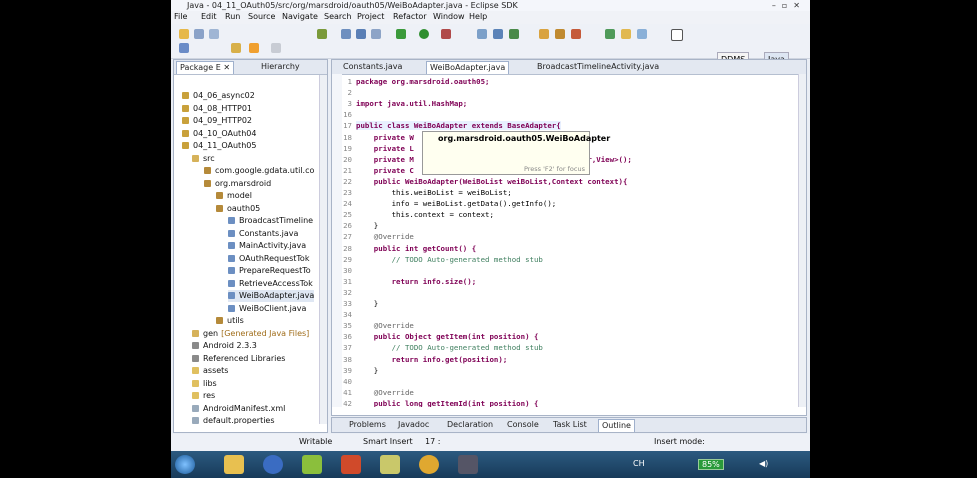 Image resolution: width=977 pixels, height=478 pixels. I want to click on open-perspective-icon, so click(677, 35).